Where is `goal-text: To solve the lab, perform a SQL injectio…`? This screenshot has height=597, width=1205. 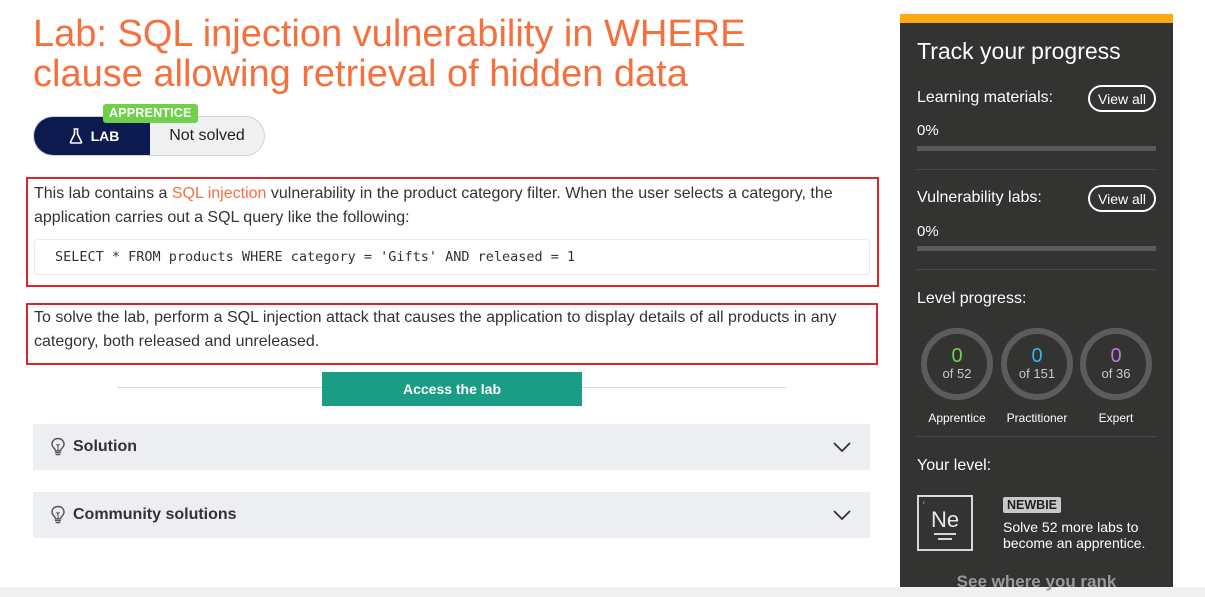 goal-text: To solve the lab, perform a SQL injectio… is located at coordinates (435, 329).